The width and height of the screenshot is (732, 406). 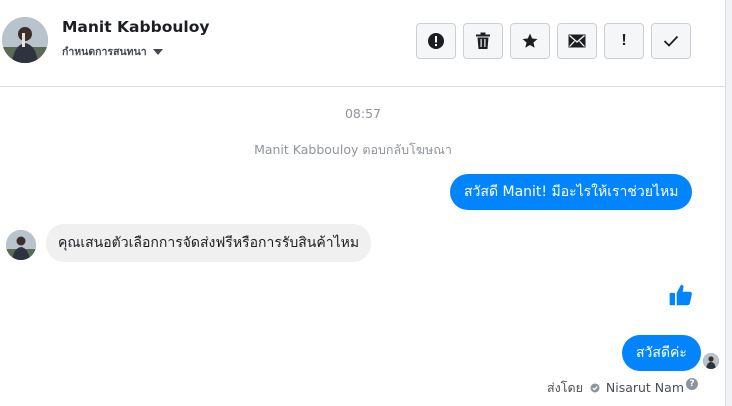 I want to click on mark-unread-button, so click(x=577, y=41).